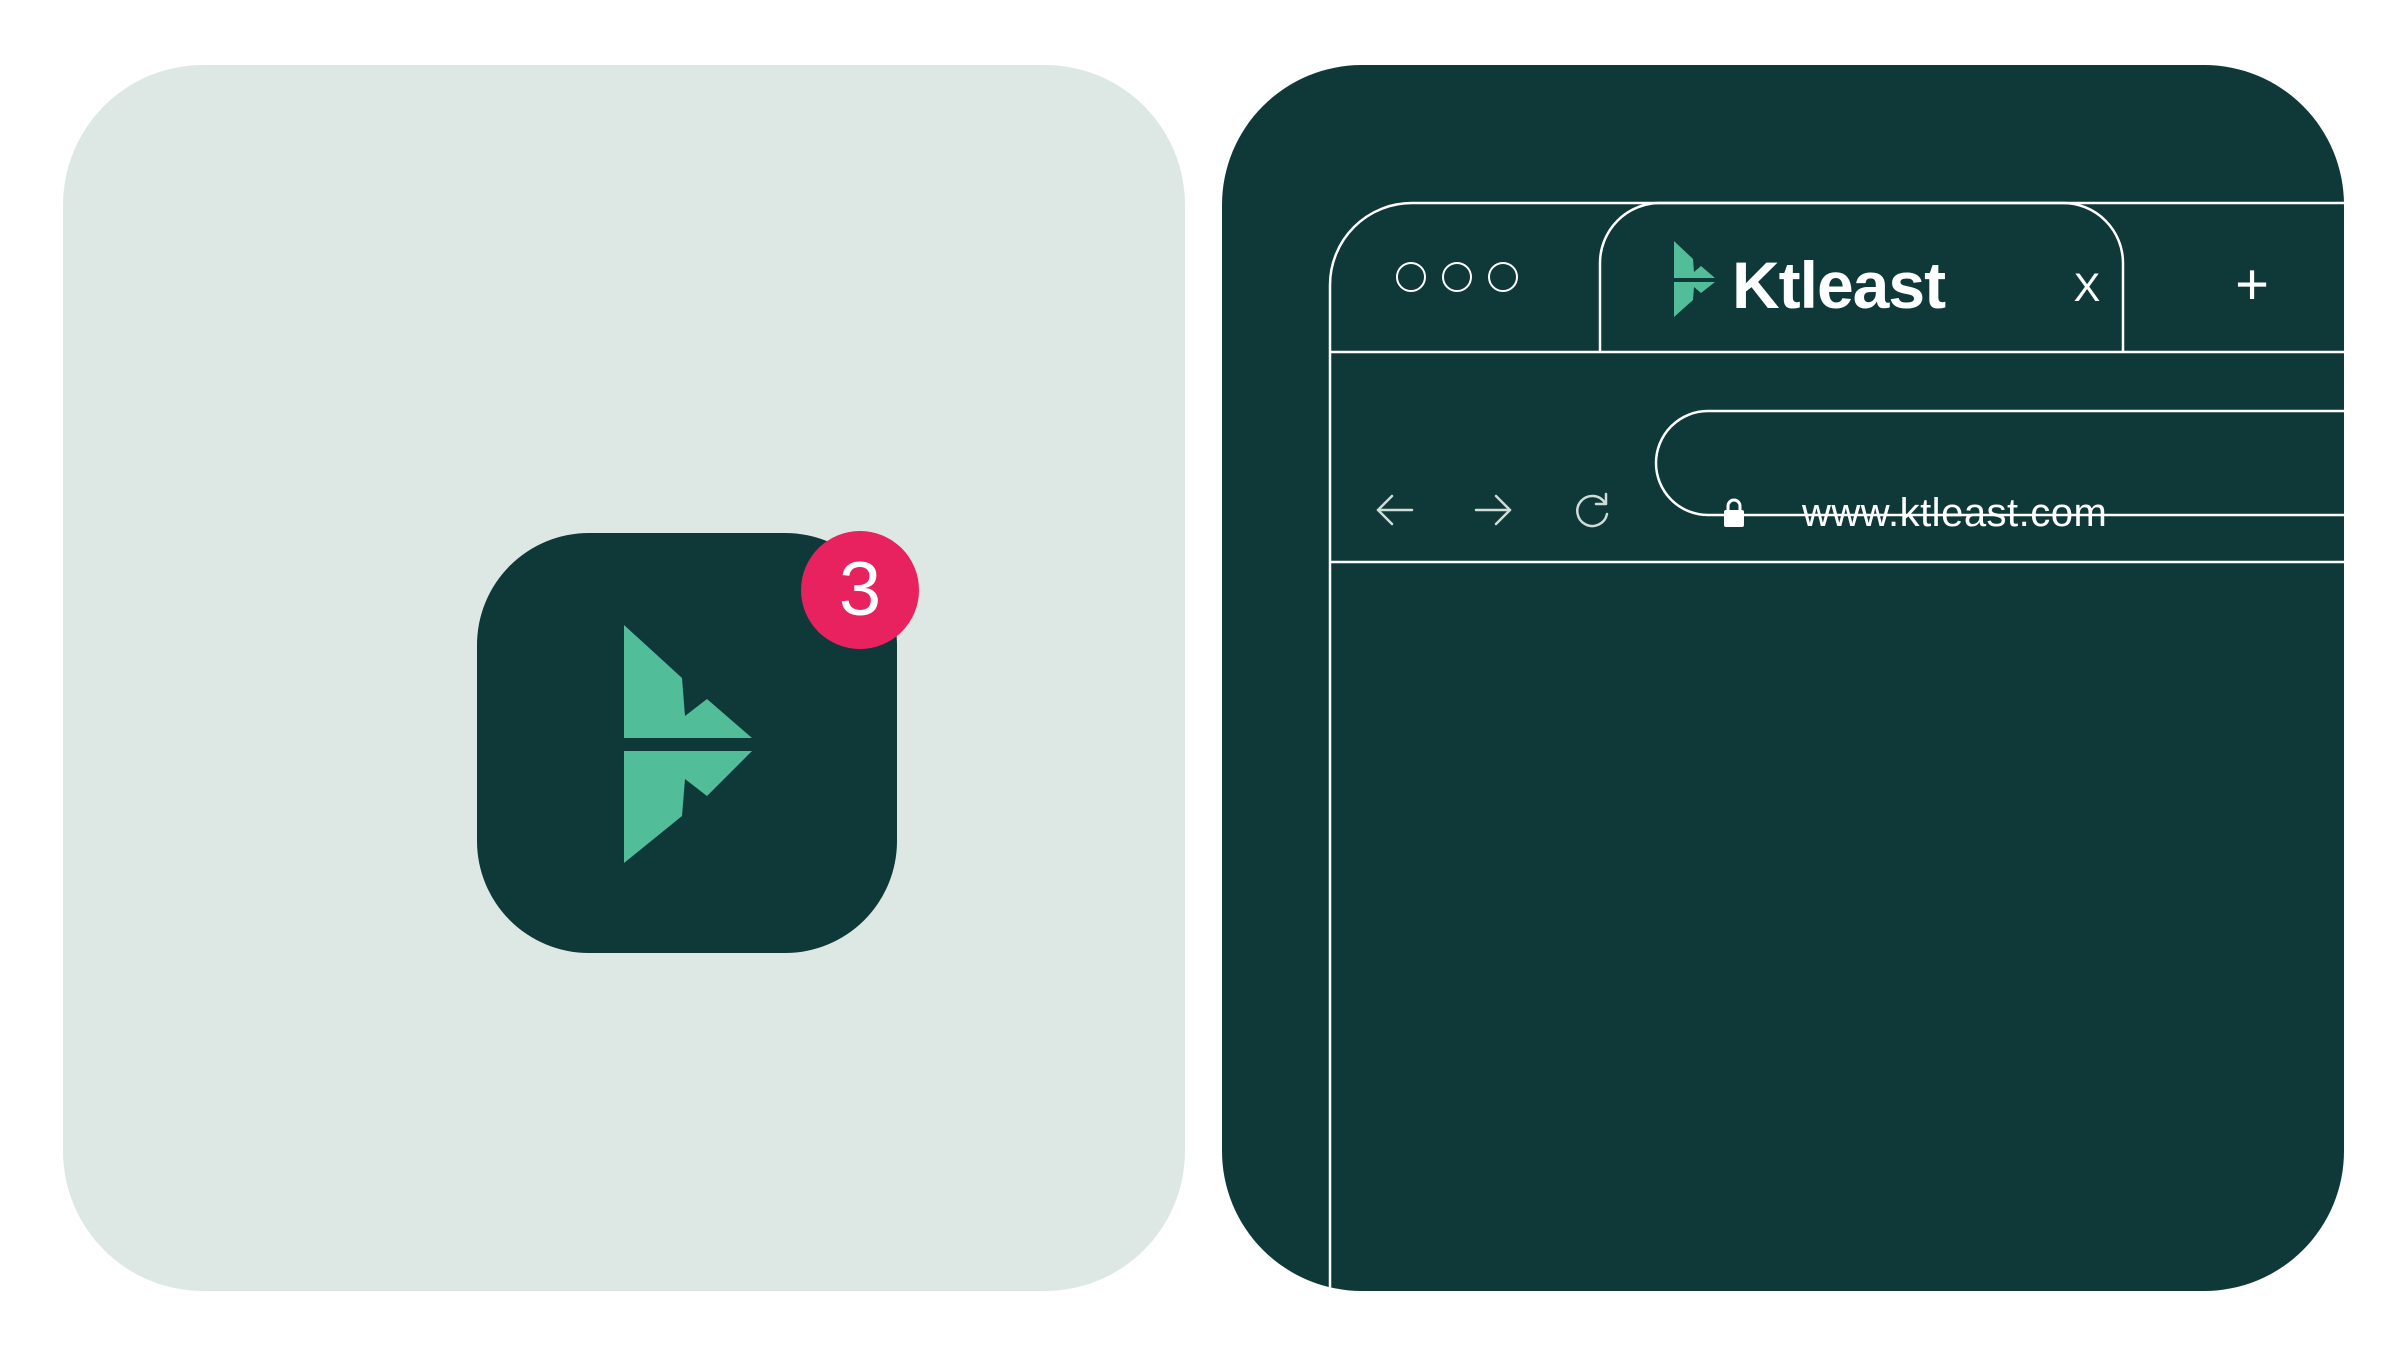  What do you see at coordinates (1839, 285) in the screenshot?
I see `tab-title: Ktleast` at bounding box center [1839, 285].